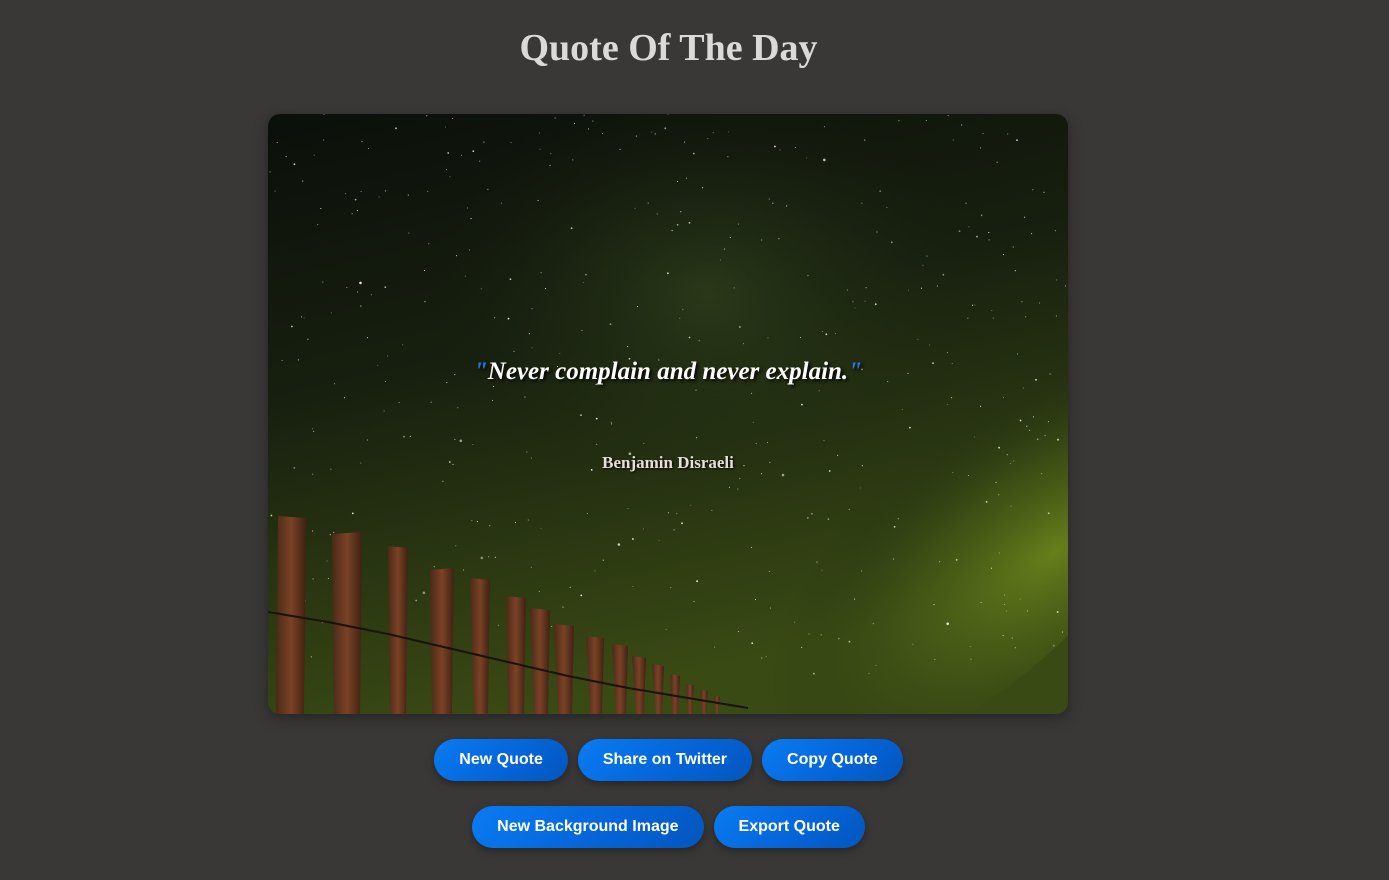 This screenshot has width=1389, height=880. I want to click on quote-text: "Never complain and never explain.", so click(668, 372).